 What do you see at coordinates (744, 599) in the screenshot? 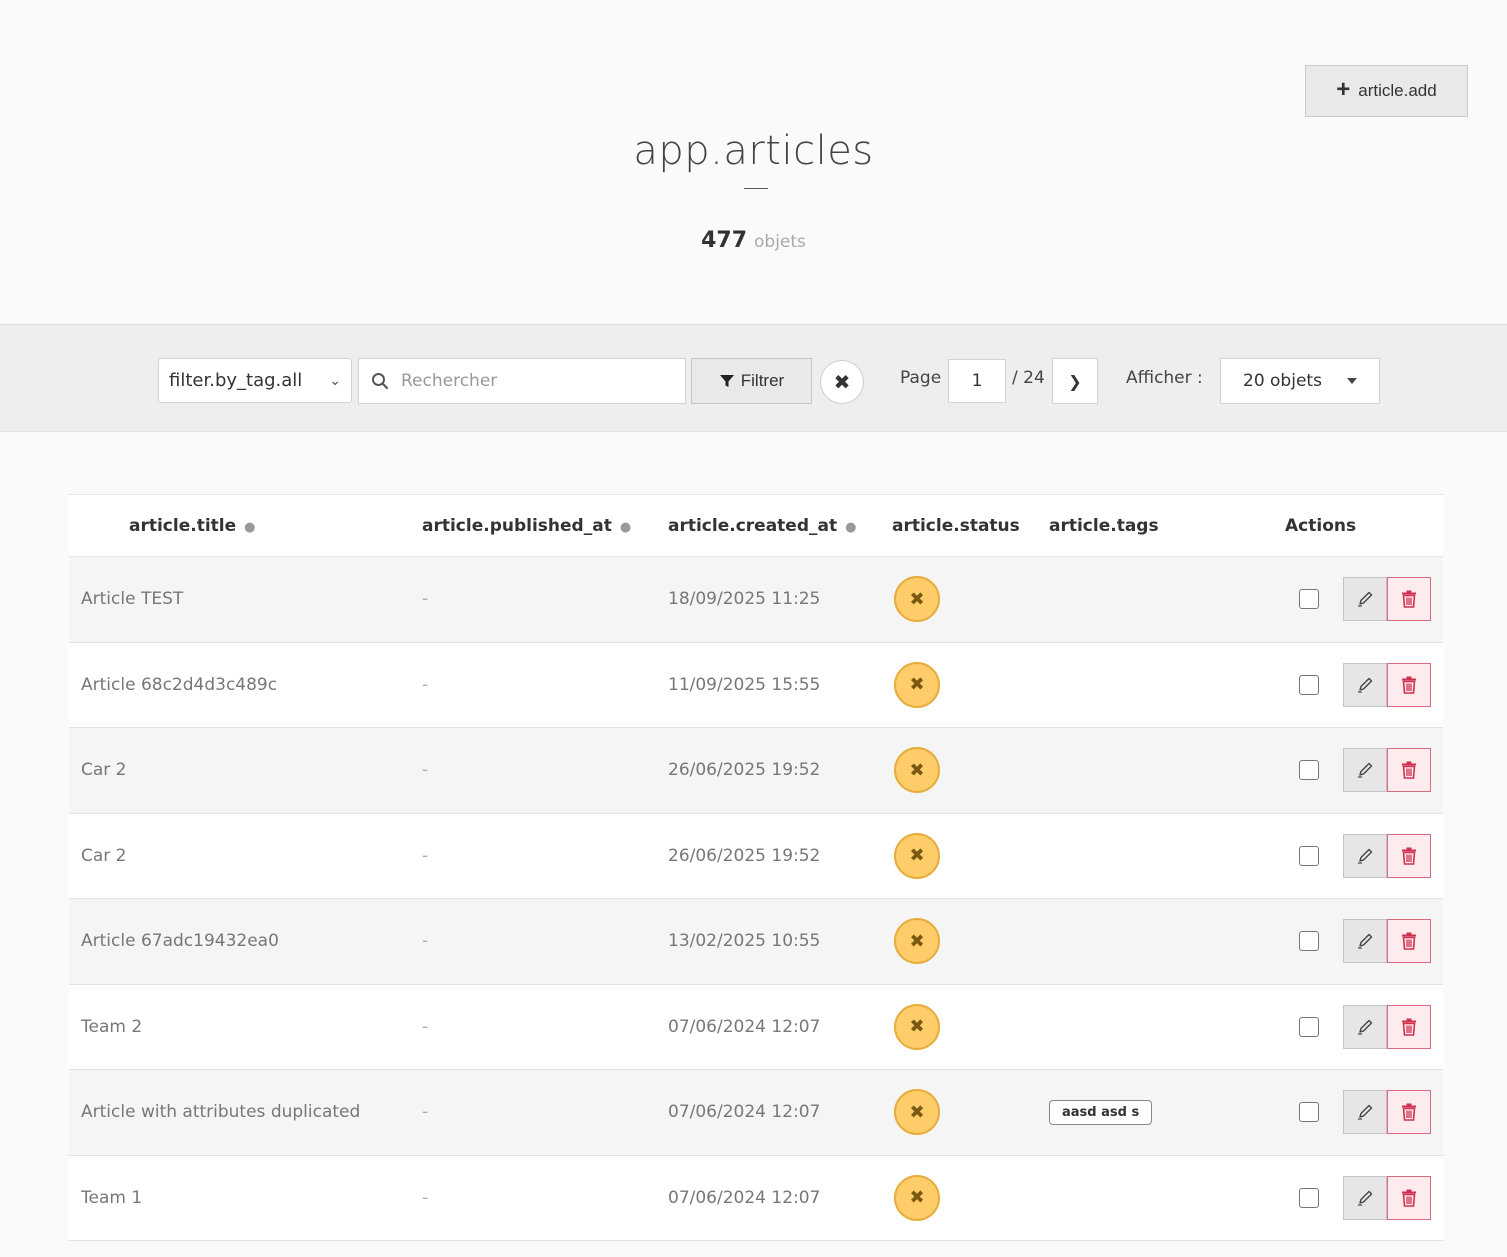
I see `cell-created-at: 18/09/2025 11:25` at bounding box center [744, 599].